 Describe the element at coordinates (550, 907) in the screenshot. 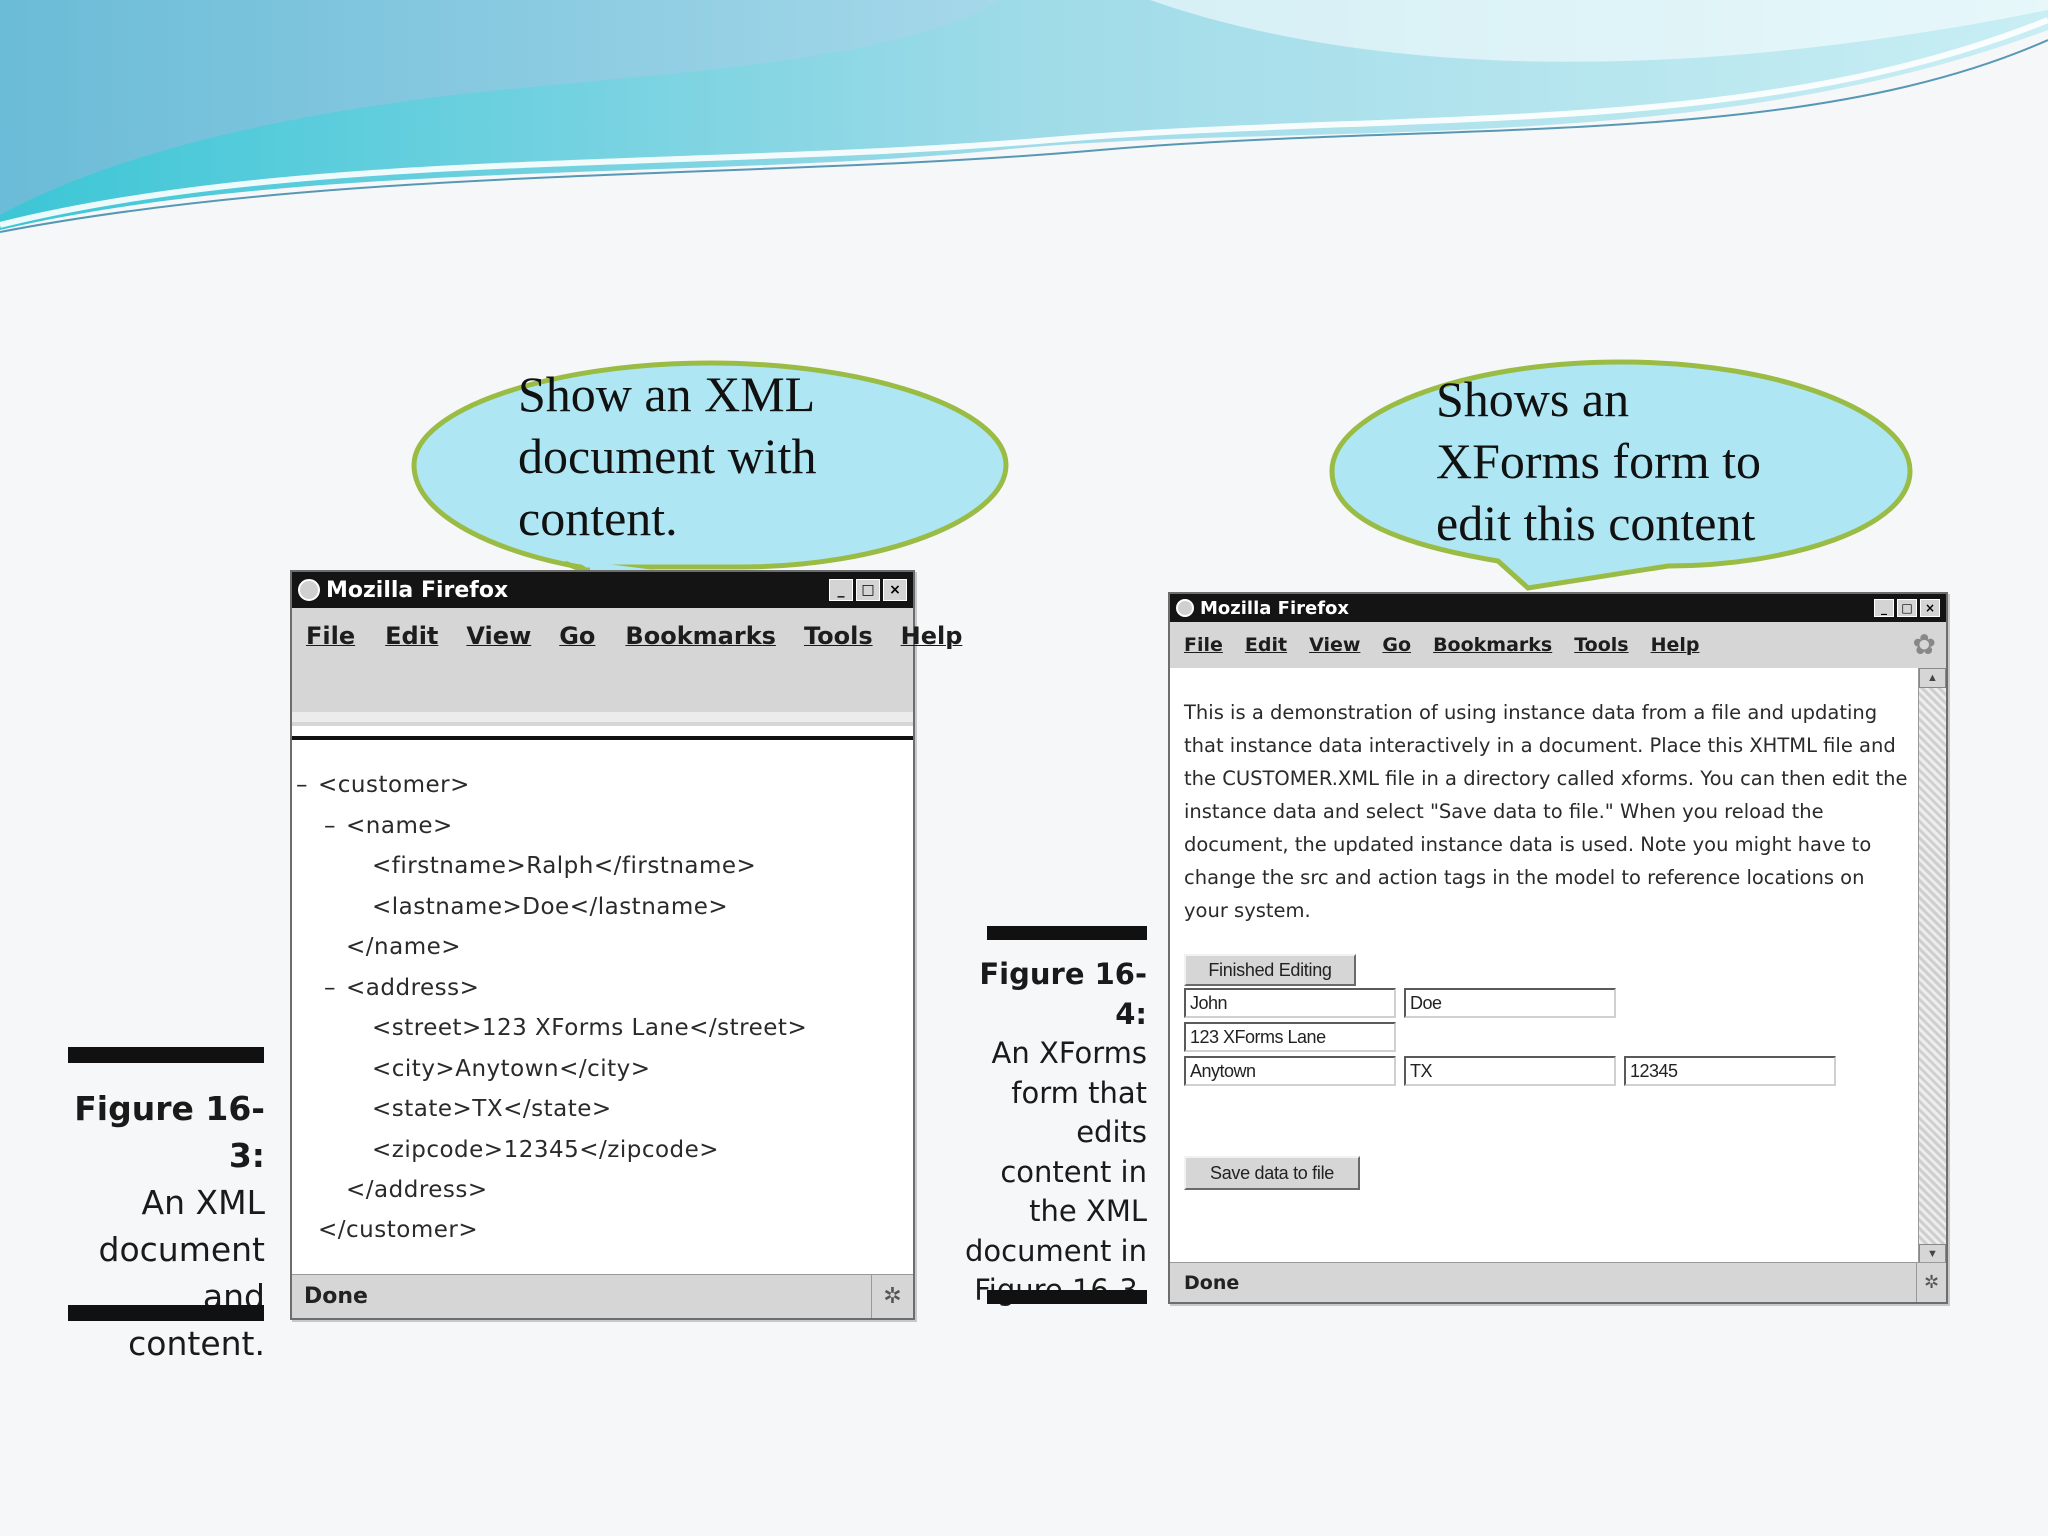

I see `xml-line: <lastname>Doe</lastname>` at that location.